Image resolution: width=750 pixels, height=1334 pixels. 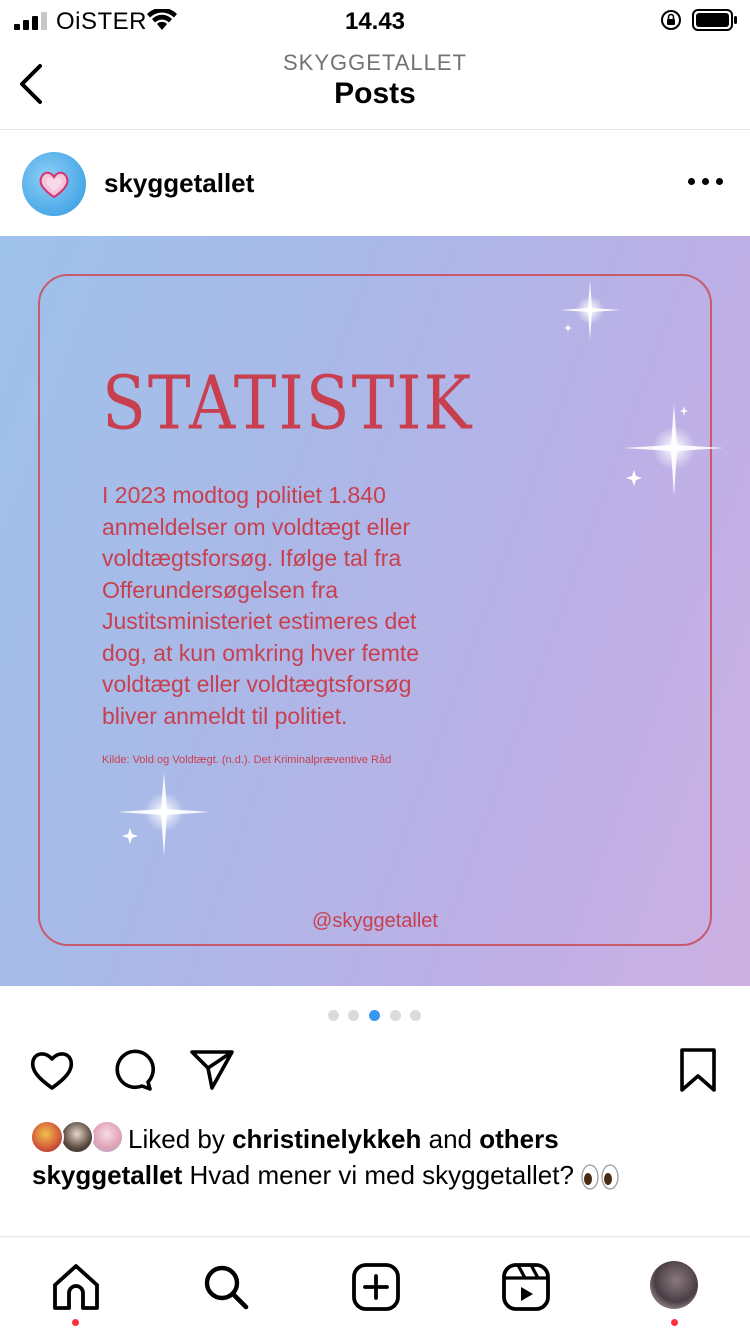 I want to click on body-line: anmeldelser om voldtægt eller, so click(x=256, y=526).